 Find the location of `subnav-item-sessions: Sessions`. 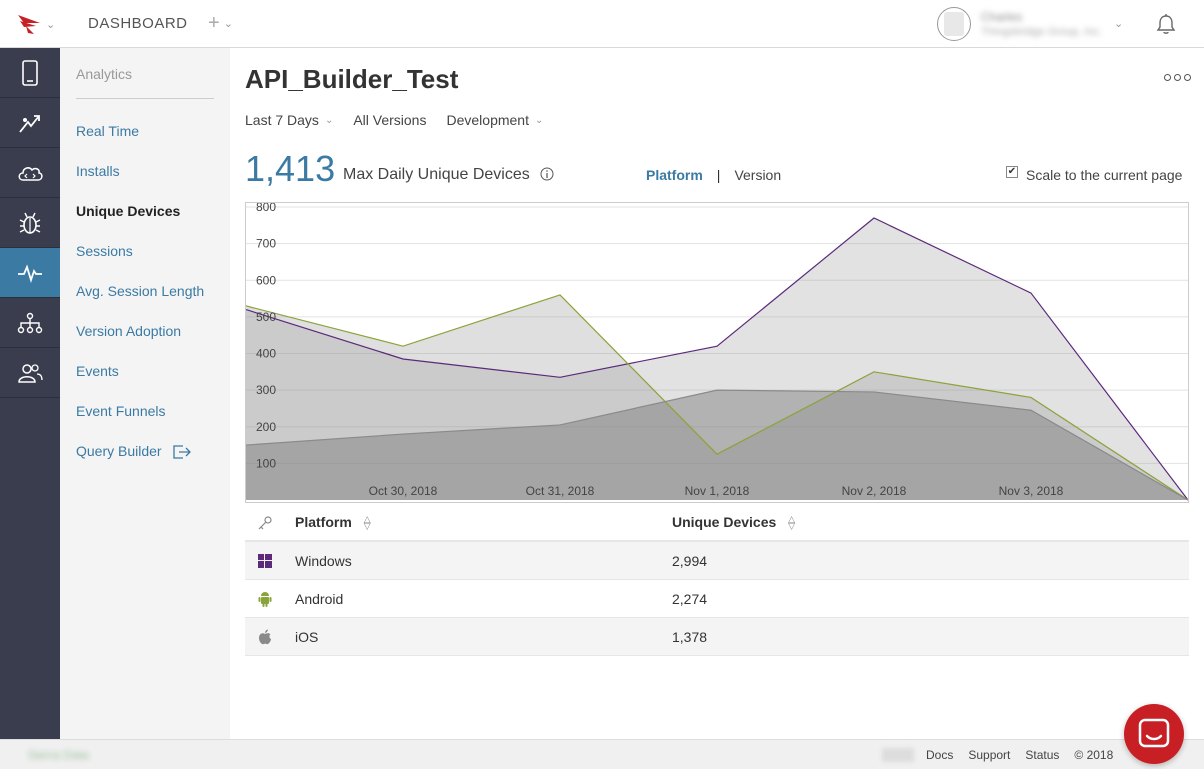

subnav-item-sessions: Sessions is located at coordinates (104, 251).